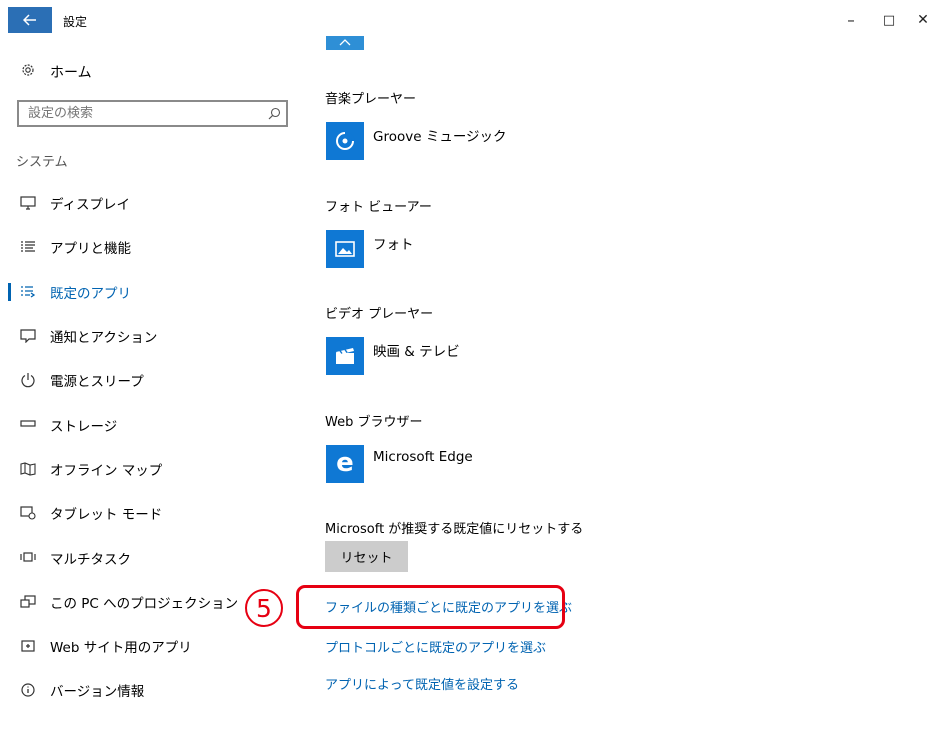 The width and height of the screenshot is (940, 737). Describe the element at coordinates (97, 382) in the screenshot. I see `sidebar-item-label: 電源とスリープ` at that location.